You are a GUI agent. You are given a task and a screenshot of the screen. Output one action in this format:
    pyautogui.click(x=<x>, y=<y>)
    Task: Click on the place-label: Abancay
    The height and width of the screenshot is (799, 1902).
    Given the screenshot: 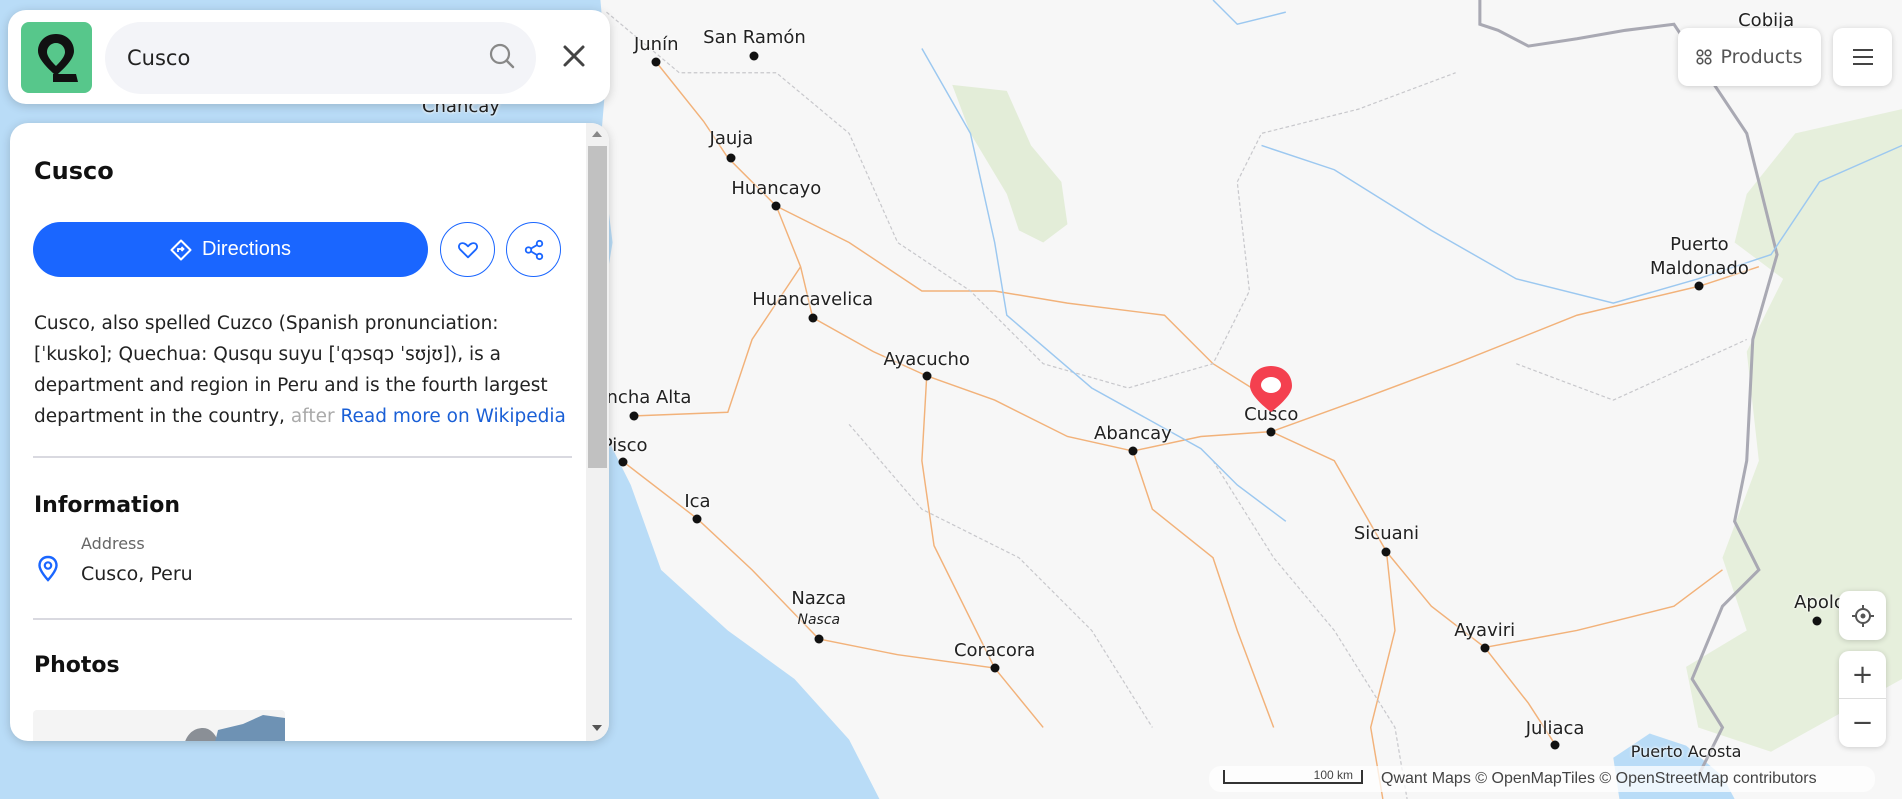 What is the action you would take?
    pyautogui.click(x=1133, y=434)
    